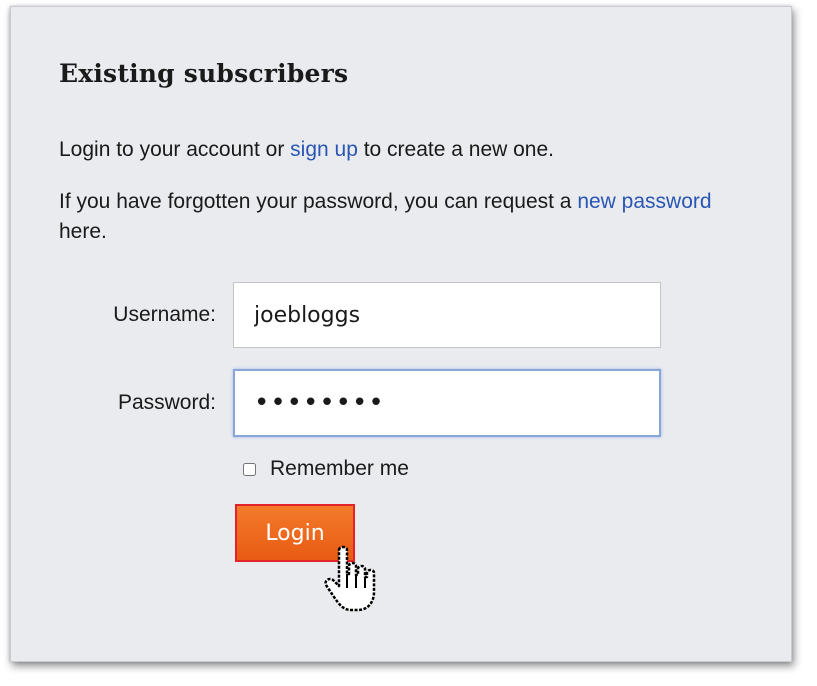 The image size is (817, 686). What do you see at coordinates (644, 201) in the screenshot?
I see `new-password-link: new password` at bounding box center [644, 201].